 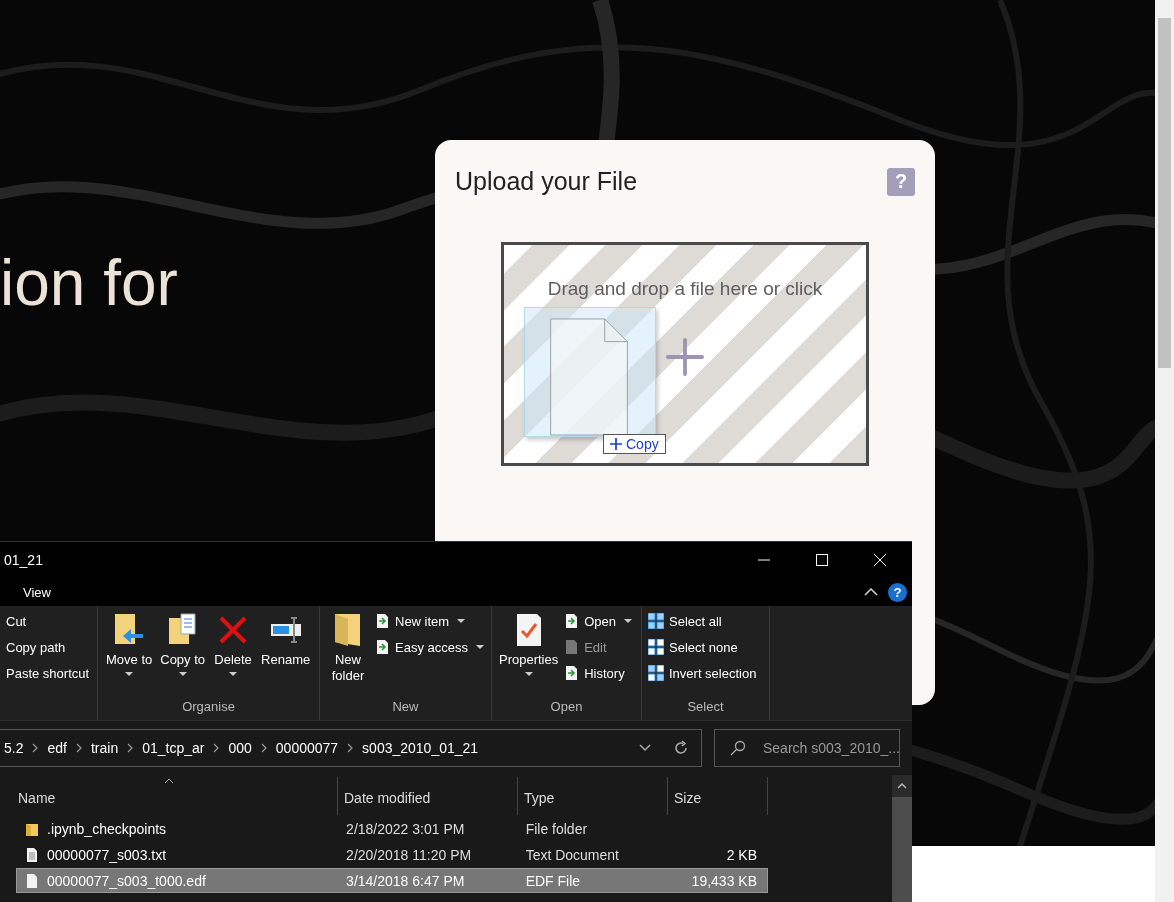 I want to click on file-name: .ipynb_checkpoints, so click(x=107, y=828).